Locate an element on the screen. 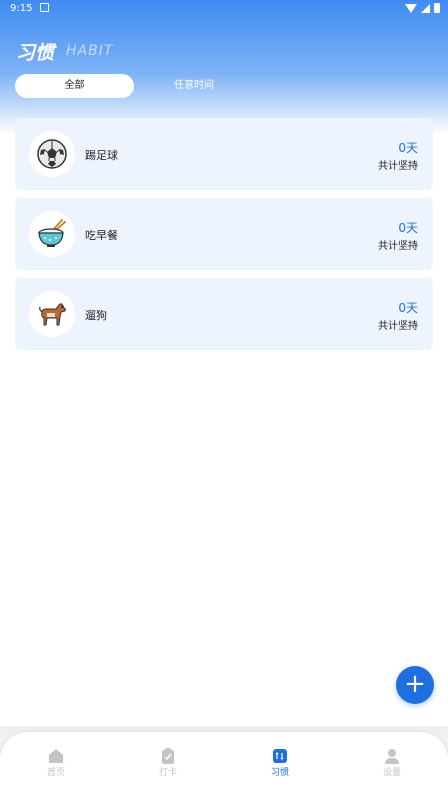 Image resolution: width=448 pixels, height=798 pixels. habit-name: 吃早餐 is located at coordinates (101, 235).